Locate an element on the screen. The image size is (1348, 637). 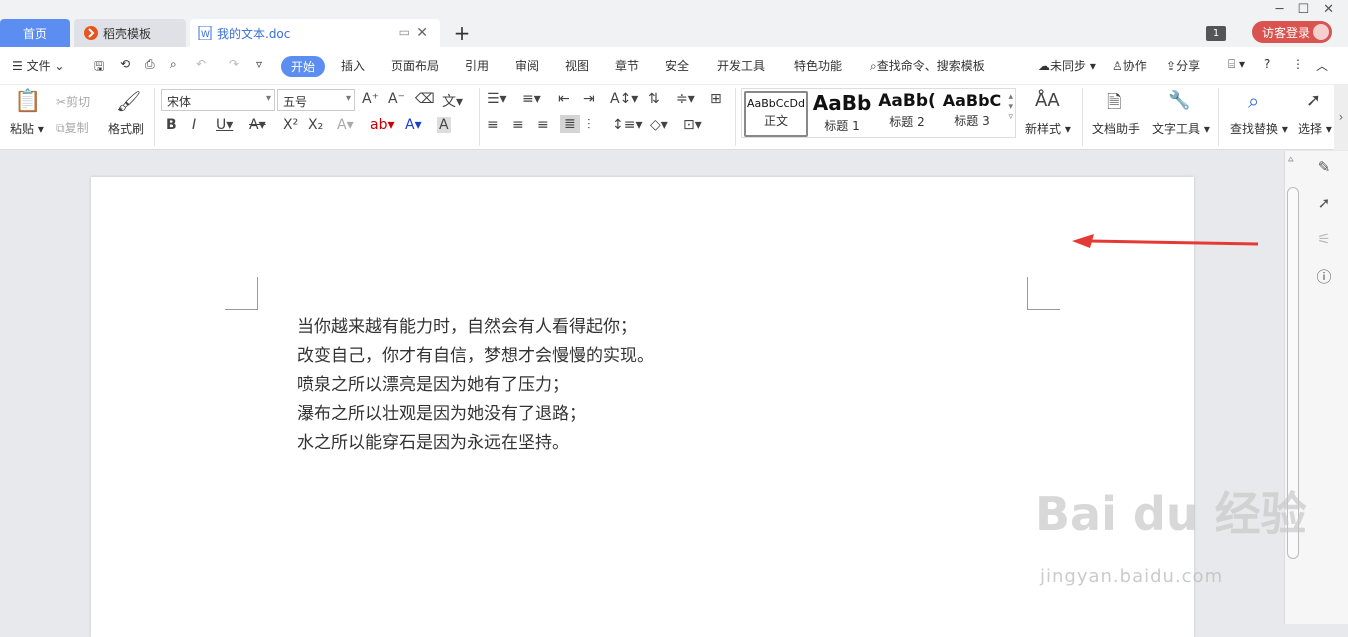
help-circle-icon: ⓘ is located at coordinates (1324, 276).